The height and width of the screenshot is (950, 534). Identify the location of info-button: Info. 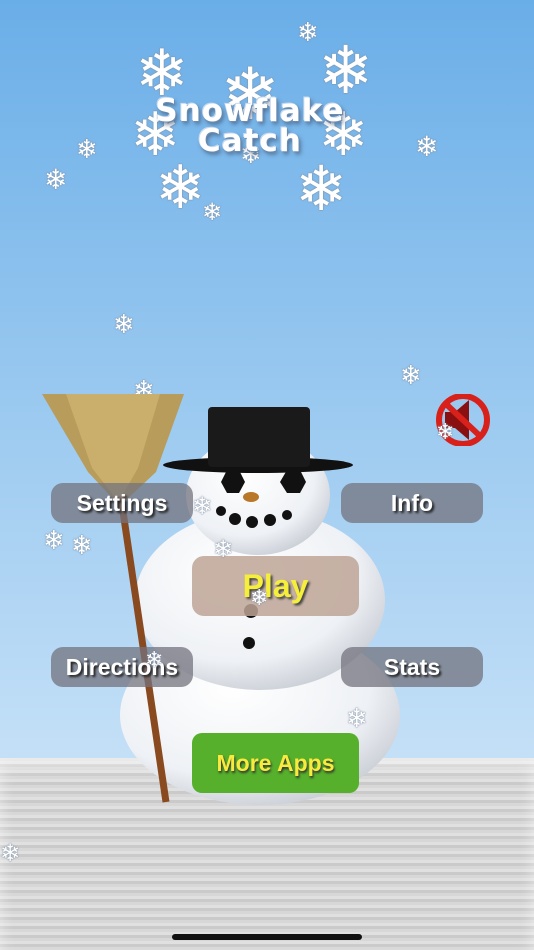
(412, 503).